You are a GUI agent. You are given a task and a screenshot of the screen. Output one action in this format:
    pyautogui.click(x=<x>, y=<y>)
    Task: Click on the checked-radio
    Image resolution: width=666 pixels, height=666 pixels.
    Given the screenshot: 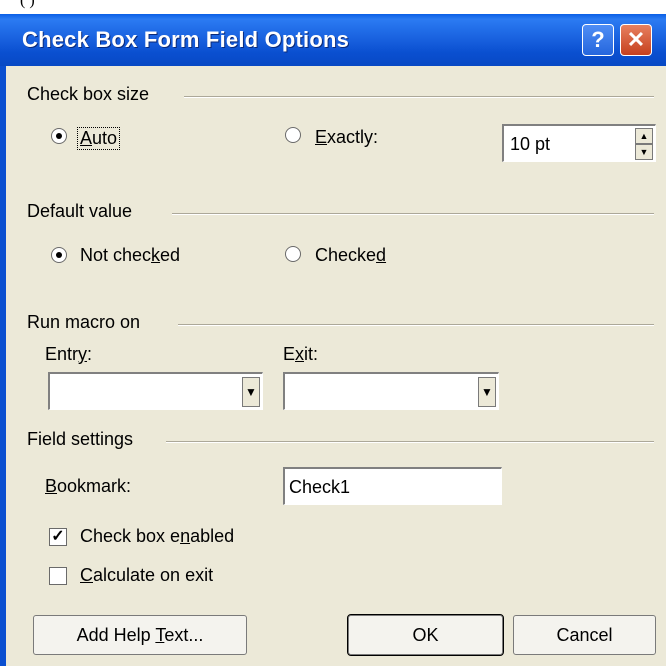 What is the action you would take?
    pyautogui.click(x=293, y=254)
    